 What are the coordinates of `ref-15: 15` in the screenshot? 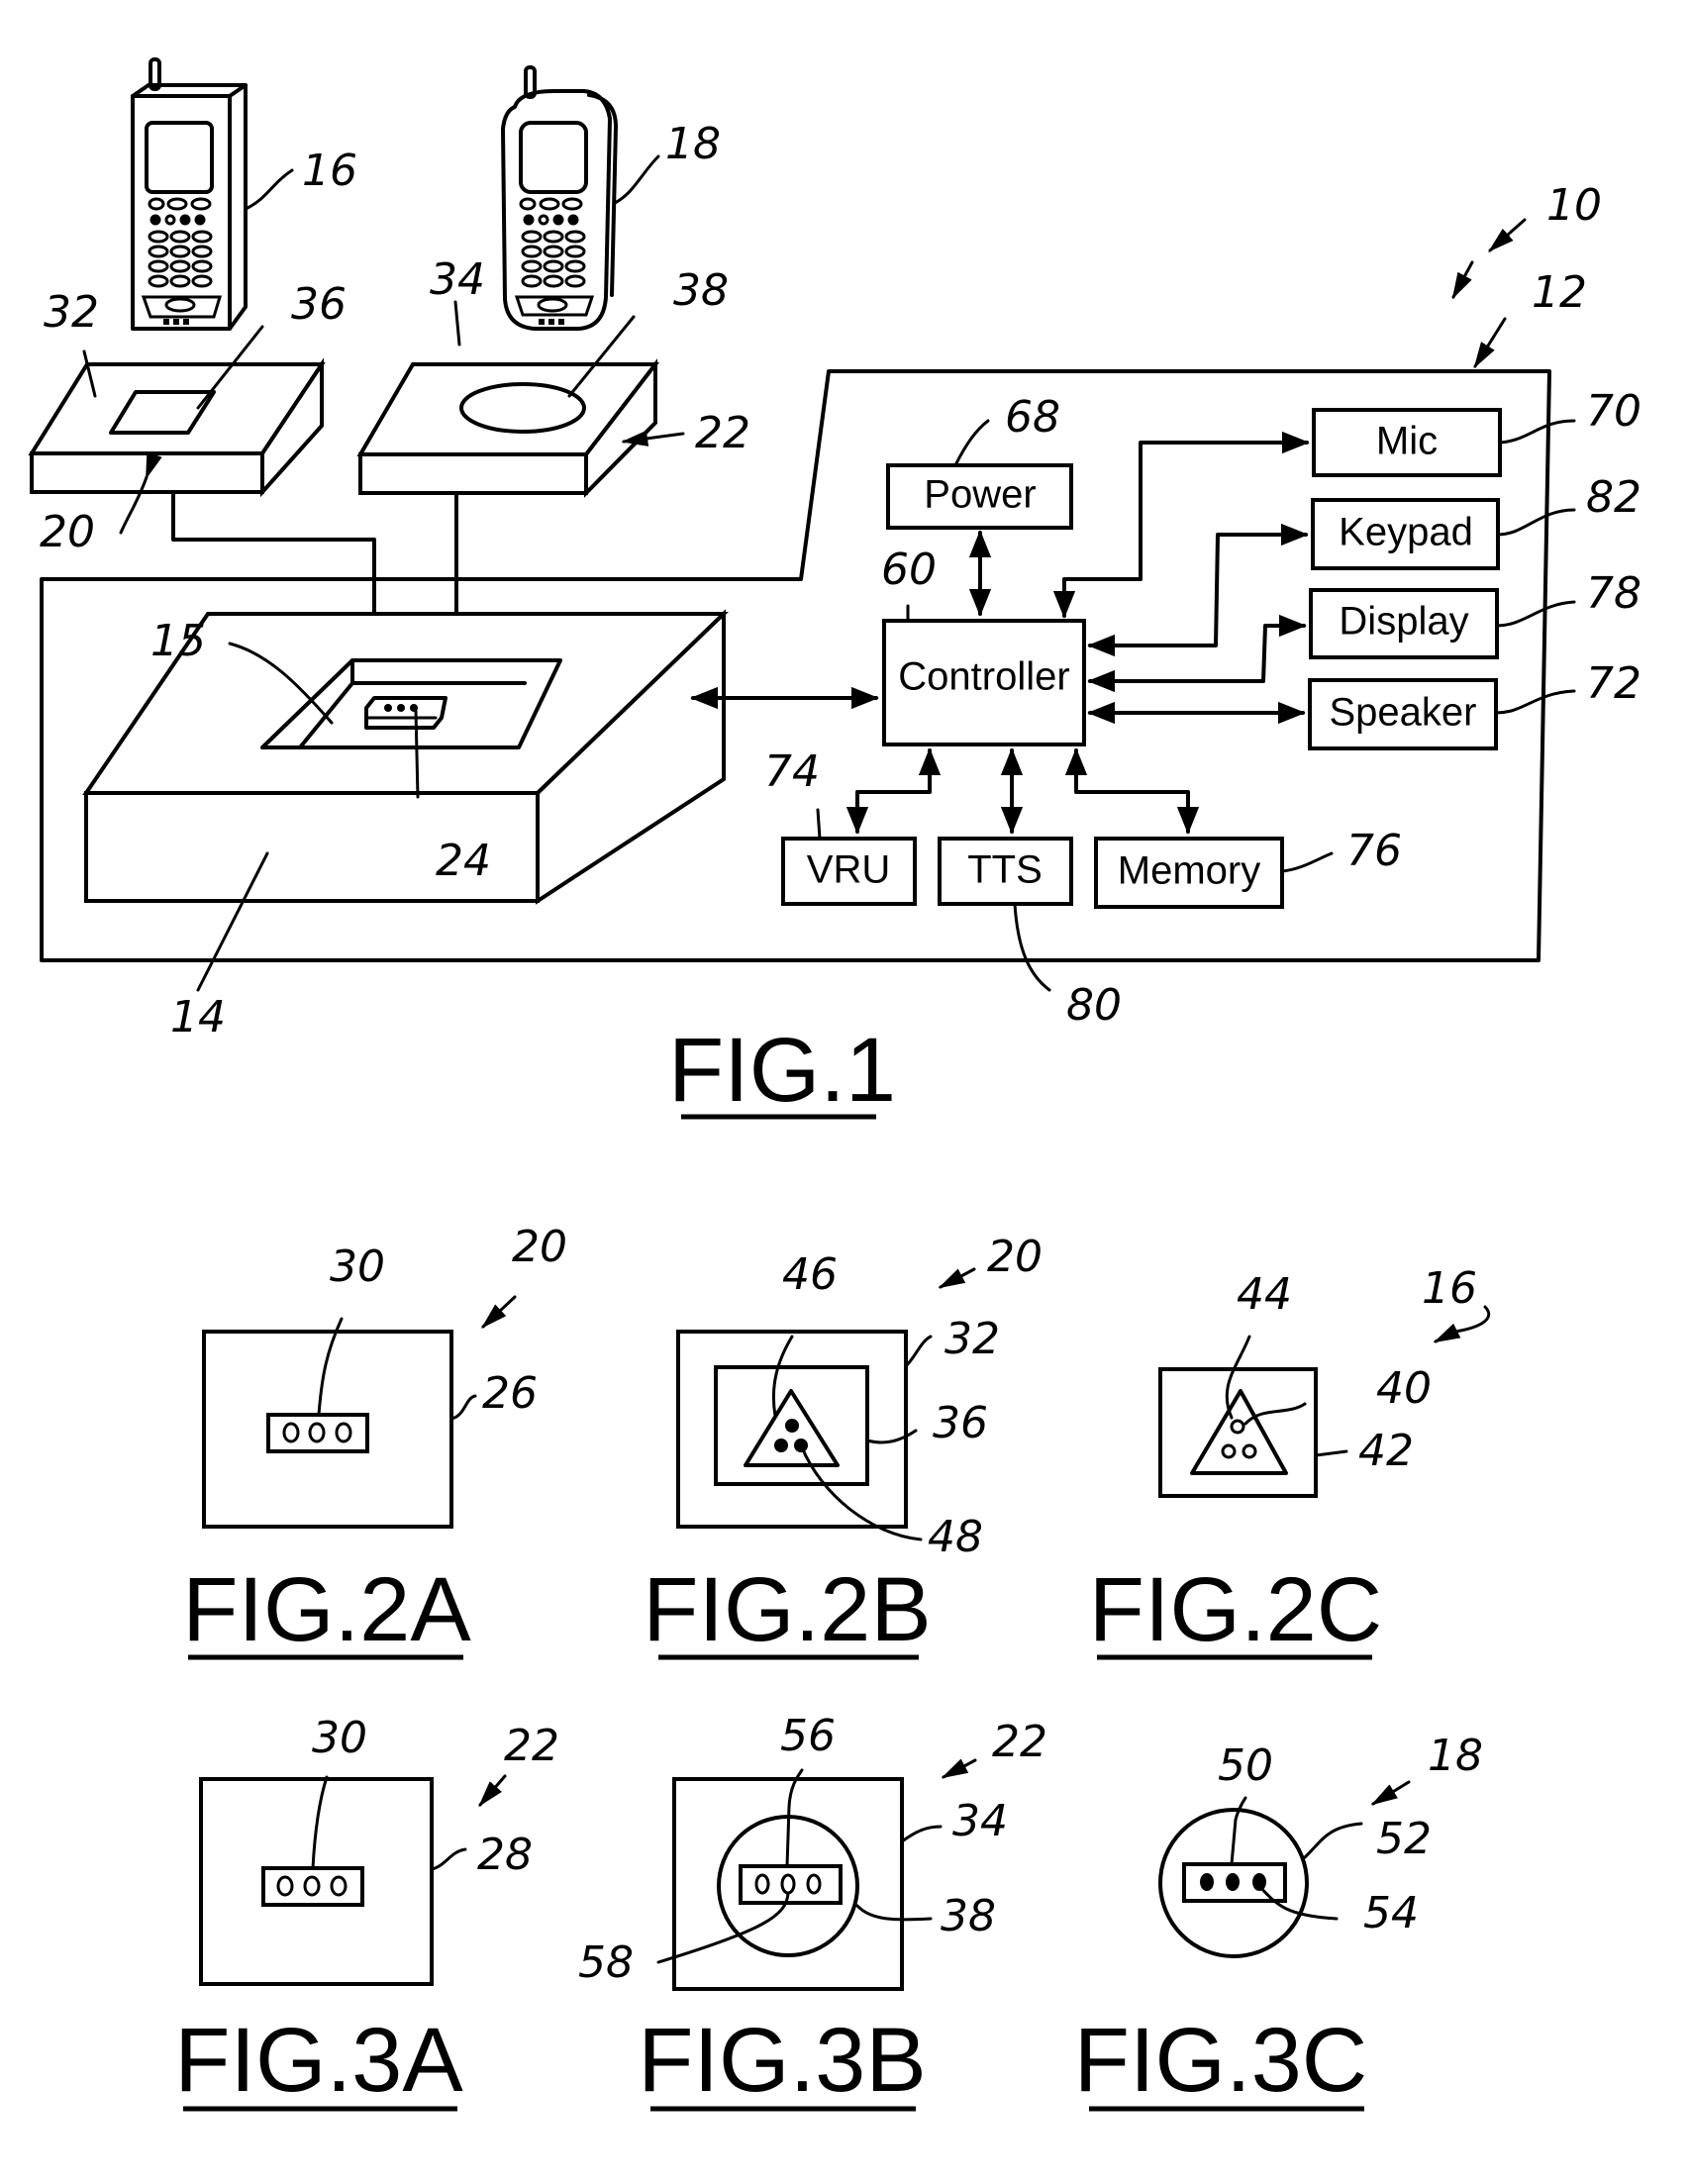 It's located at (178, 641).